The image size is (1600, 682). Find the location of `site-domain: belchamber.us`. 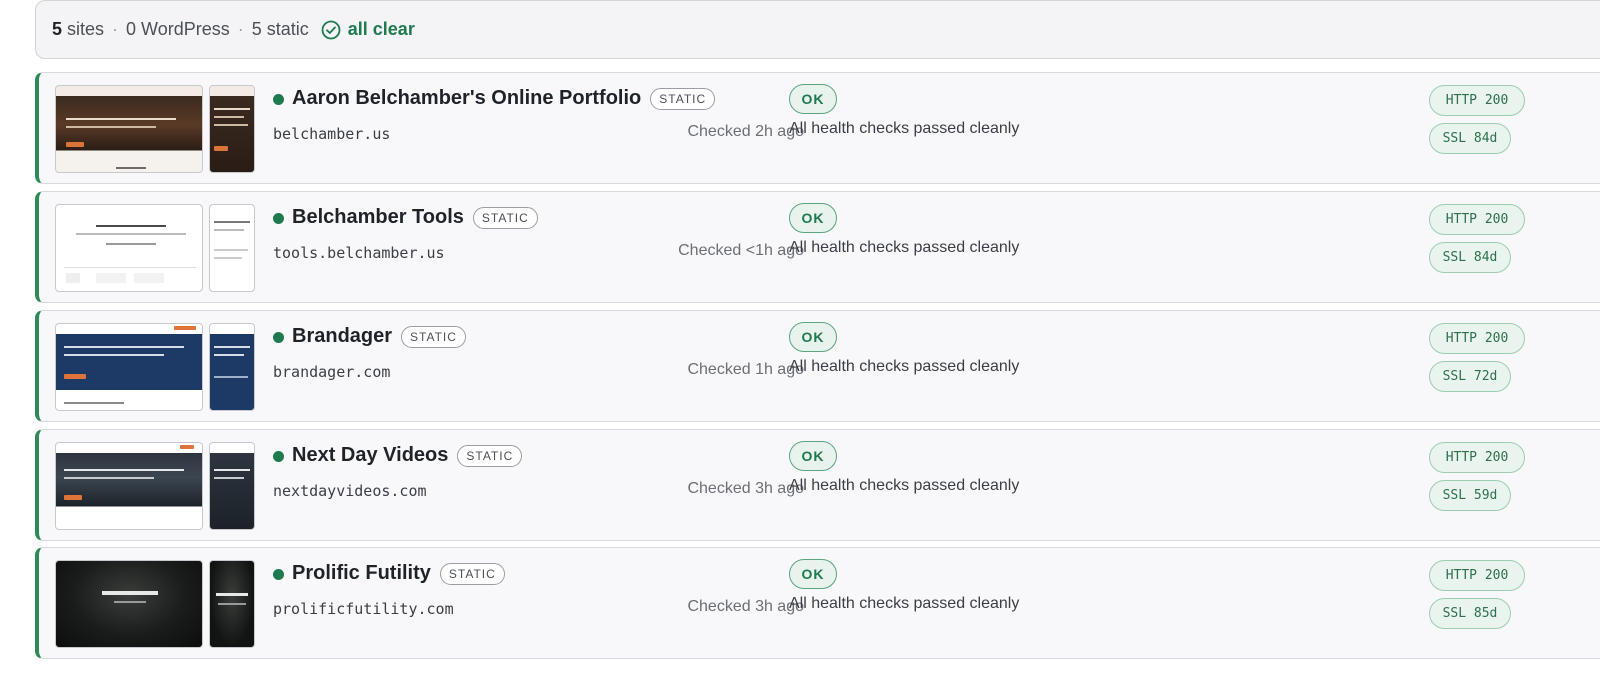

site-domain: belchamber.us is located at coordinates (331, 134).